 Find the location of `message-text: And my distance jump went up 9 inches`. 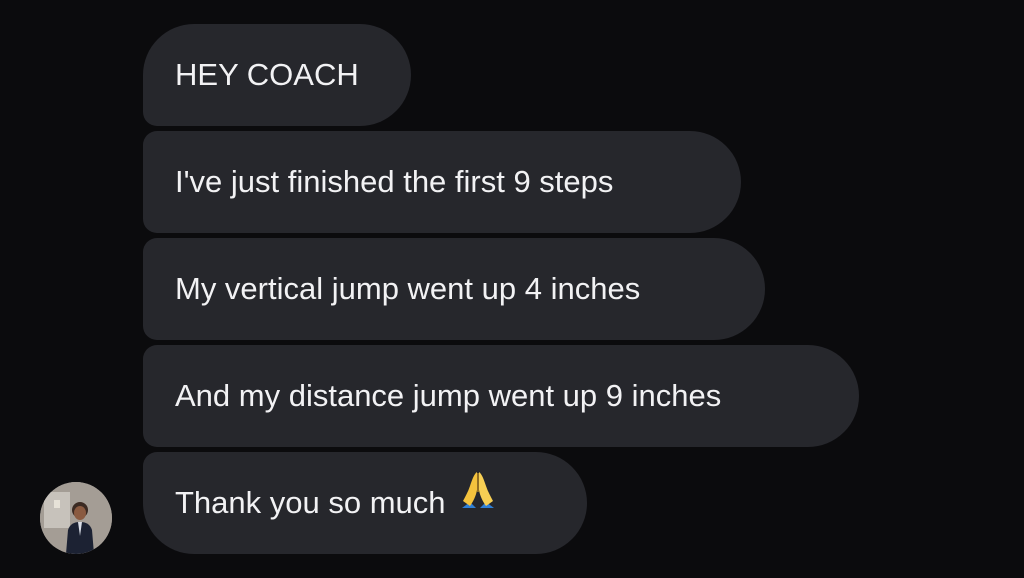

message-text: And my distance jump went up 9 inches is located at coordinates (448, 395).